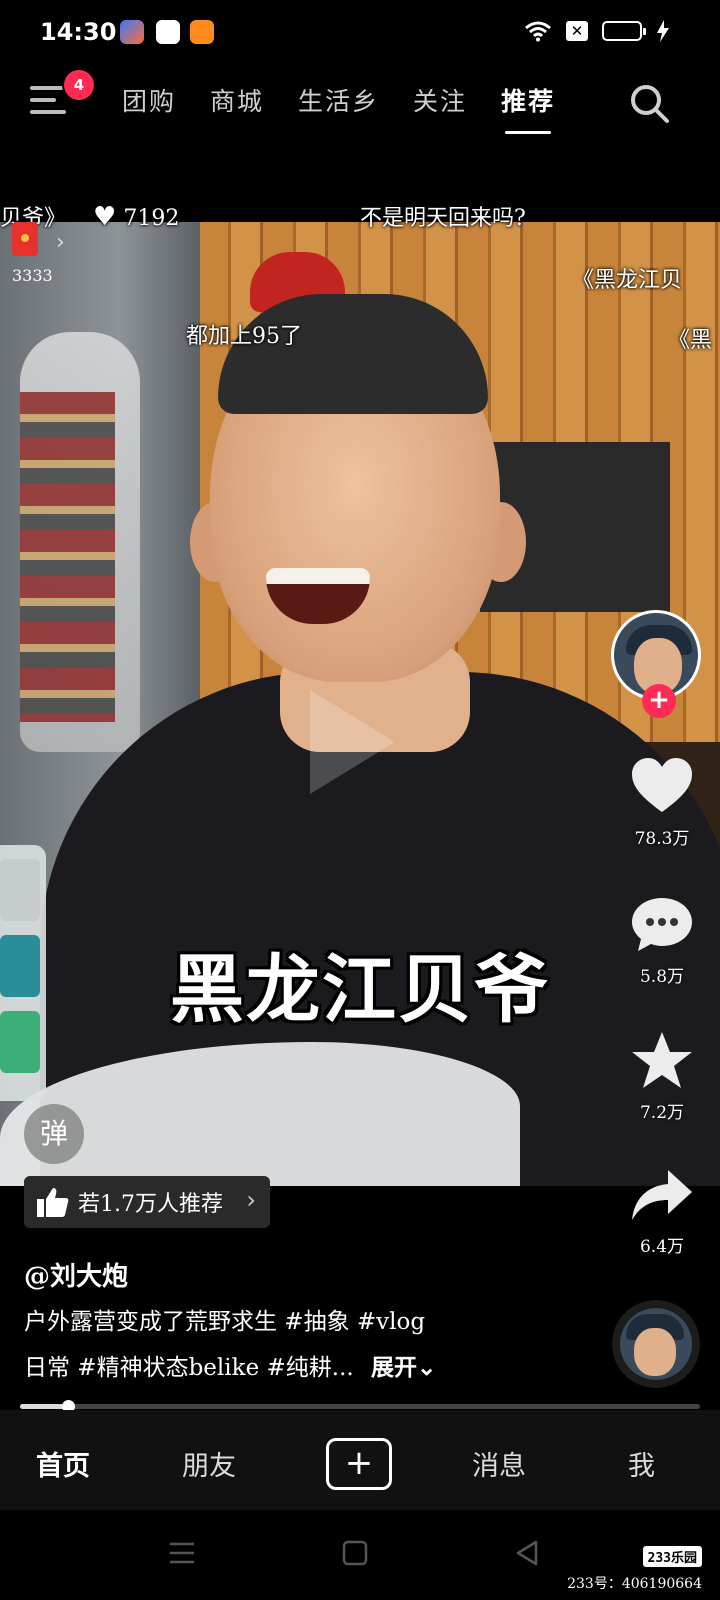 This screenshot has height=1600, width=720. Describe the element at coordinates (67, 557) in the screenshot. I see `merchandise-rack` at that location.